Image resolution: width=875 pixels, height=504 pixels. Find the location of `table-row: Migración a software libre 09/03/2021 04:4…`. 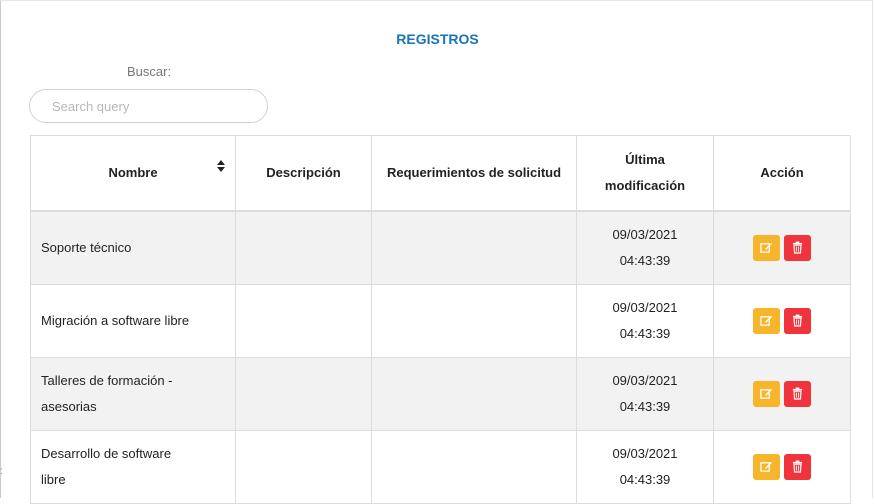

table-row: Migración a software libre 09/03/2021 04:4… is located at coordinates (440, 321).